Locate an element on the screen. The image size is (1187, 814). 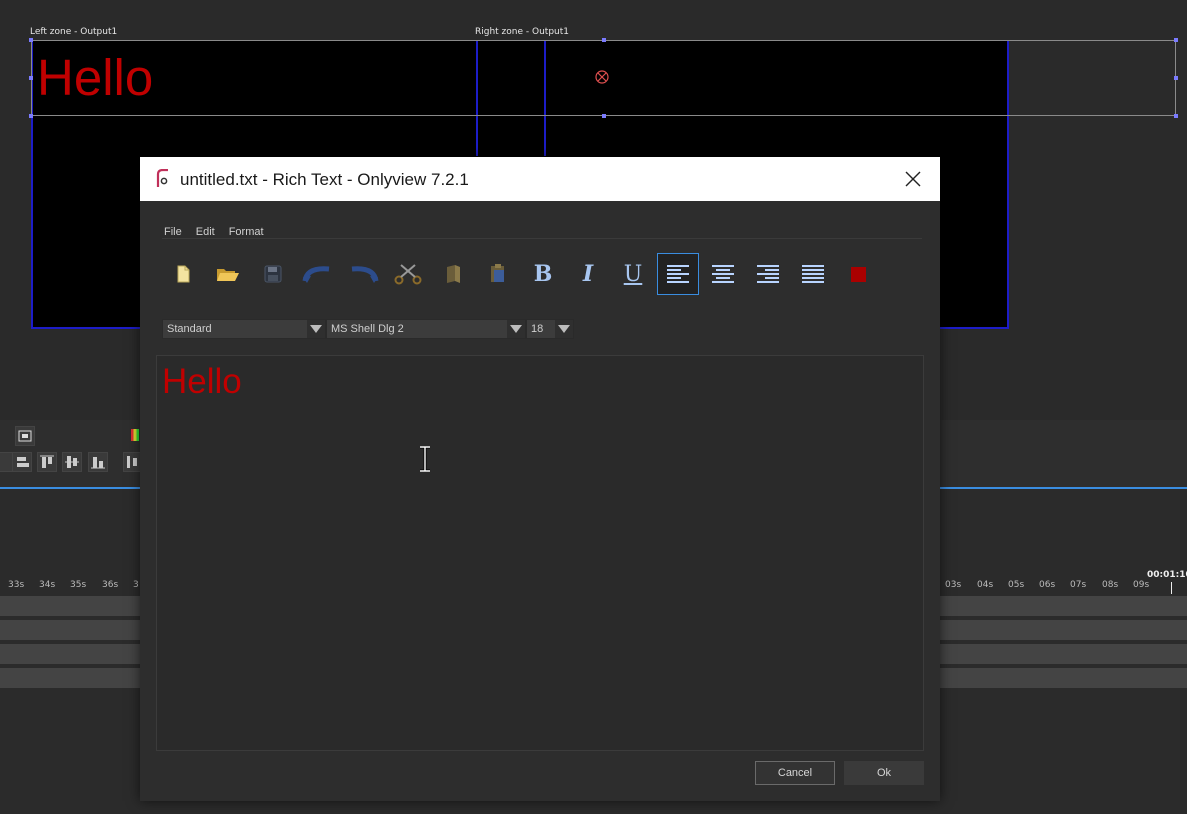
font-family-value: MS Shell Dlg 2 is located at coordinates (367, 329).